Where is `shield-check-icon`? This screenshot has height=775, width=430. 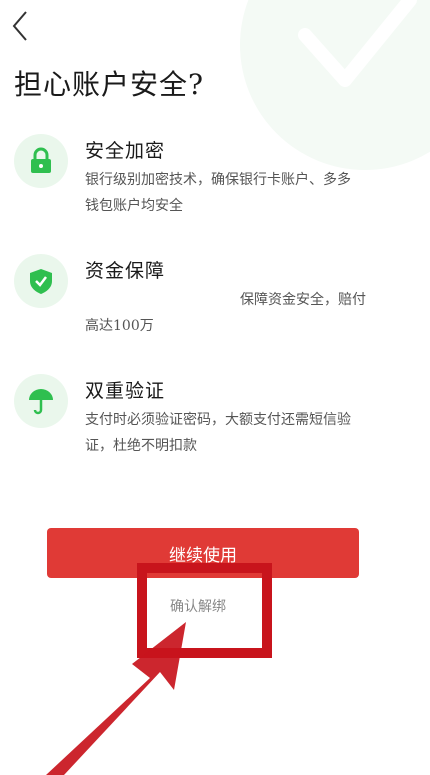
shield-check-icon is located at coordinates (41, 281).